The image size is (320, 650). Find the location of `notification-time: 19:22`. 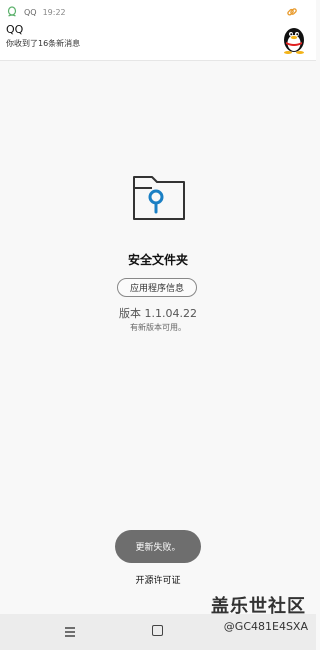

notification-time: 19:22 is located at coordinates (54, 12).